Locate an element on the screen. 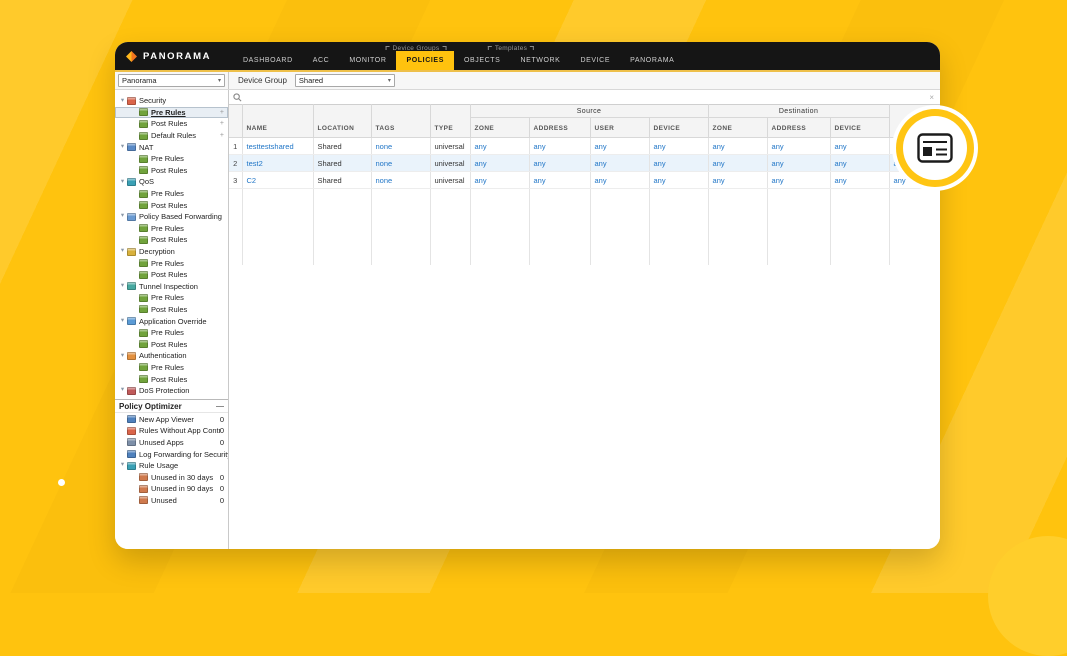 The height and width of the screenshot is (656, 1067). tree-item-application-override-pre-rules: Pre Rules is located at coordinates (171, 333).